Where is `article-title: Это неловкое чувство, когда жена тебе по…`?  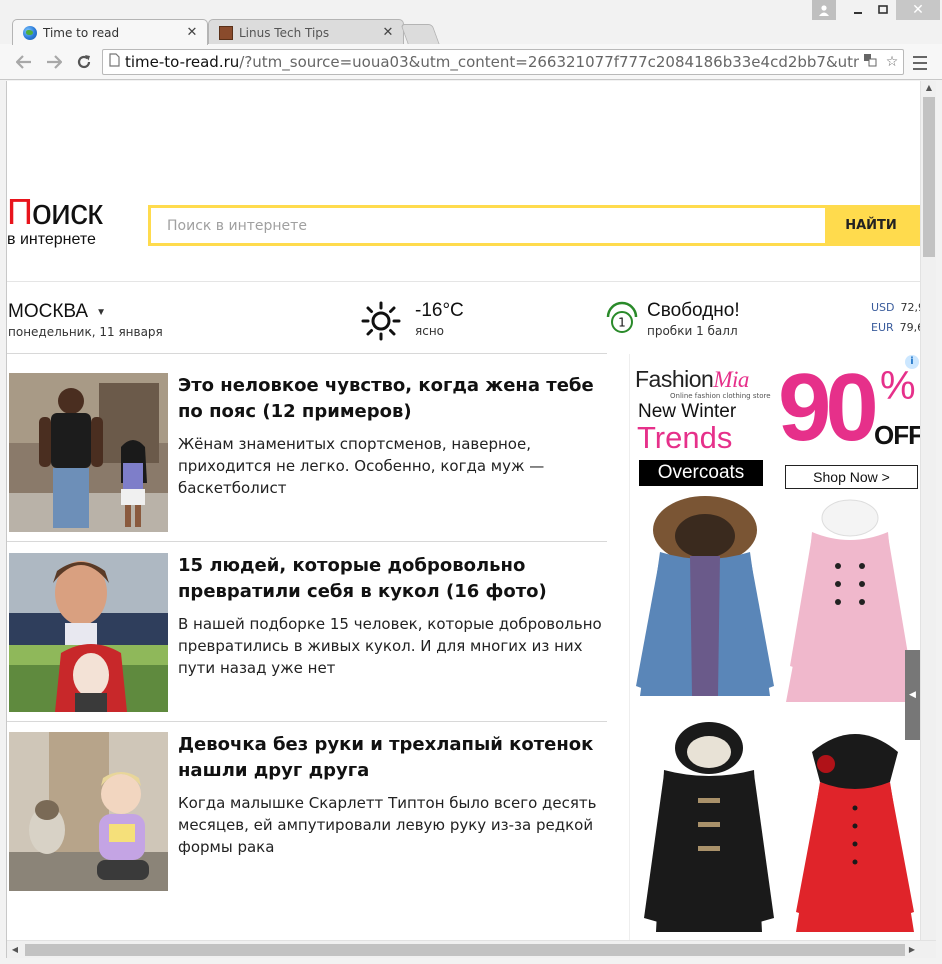 article-title: Это неловкое чувство, когда жена тебе по… is located at coordinates (393, 399).